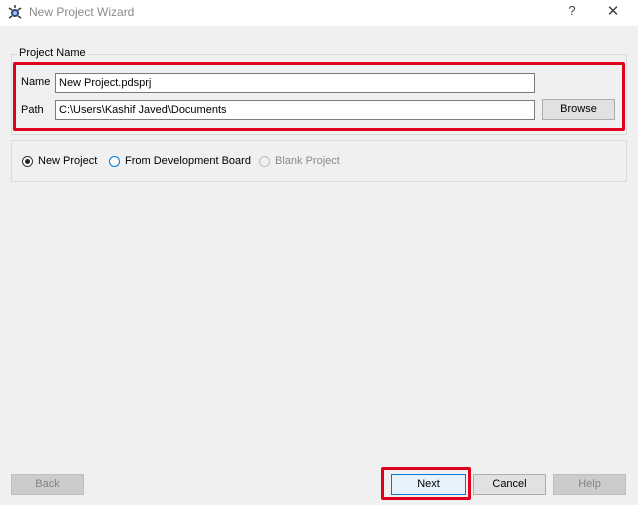 The image size is (638, 505). Describe the element at coordinates (295, 83) in the screenshot. I see `project-name-input` at that location.